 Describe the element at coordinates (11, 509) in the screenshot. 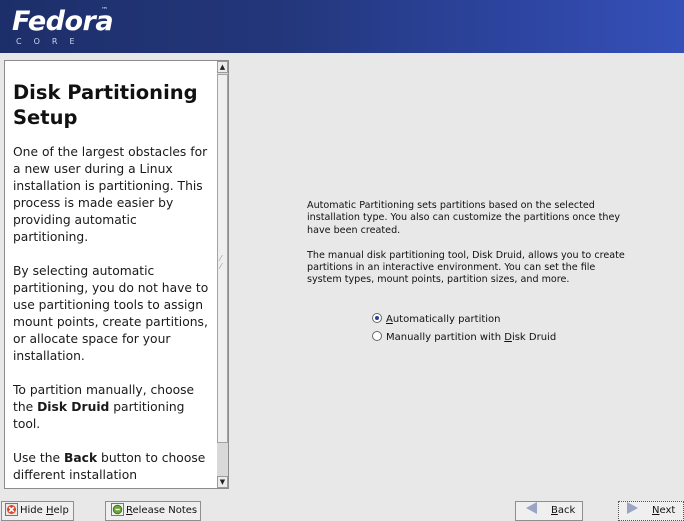

I see `help-icon` at that location.